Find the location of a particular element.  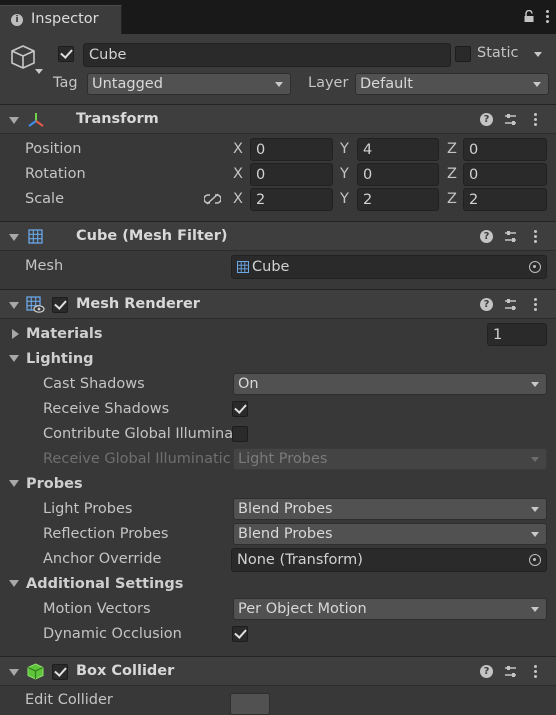

materials-label: Materials is located at coordinates (64, 334).